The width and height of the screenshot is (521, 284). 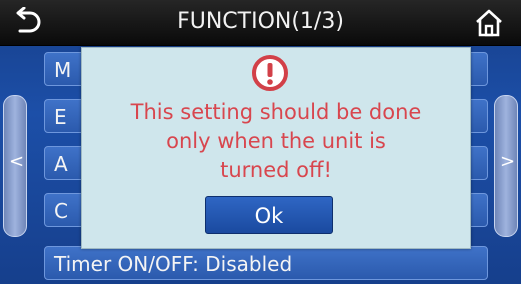 I want to click on menu-item-timer: Timer ON/OFF: Disabled, so click(x=266, y=263).